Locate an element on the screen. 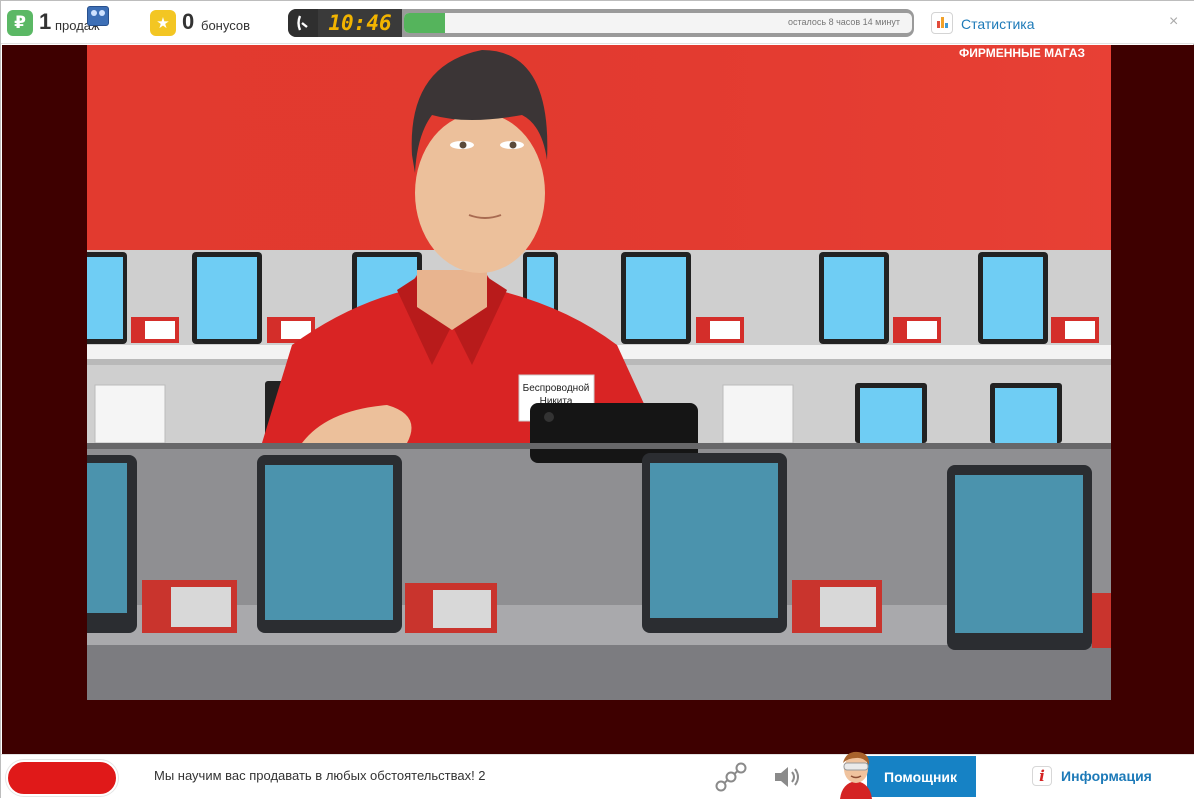  clock-icon is located at coordinates (302, 23).